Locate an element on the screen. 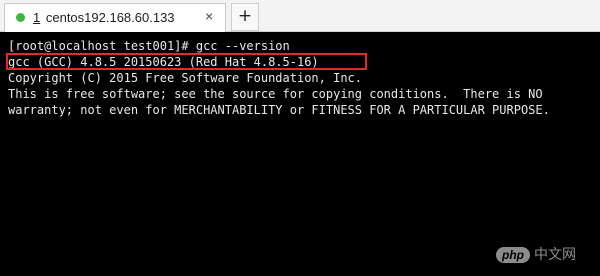 This screenshot has height=276, width=600. watermark-logo: php is located at coordinates (513, 255).